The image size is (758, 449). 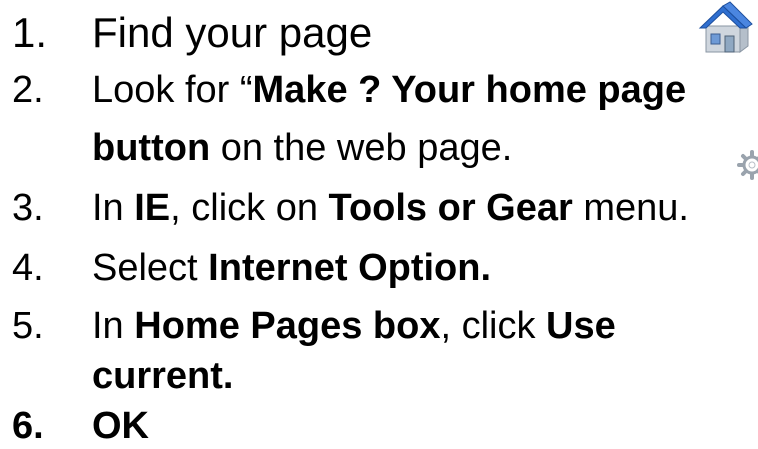 I want to click on step-text-segment: Make ? Your home page, so click(x=469, y=90).